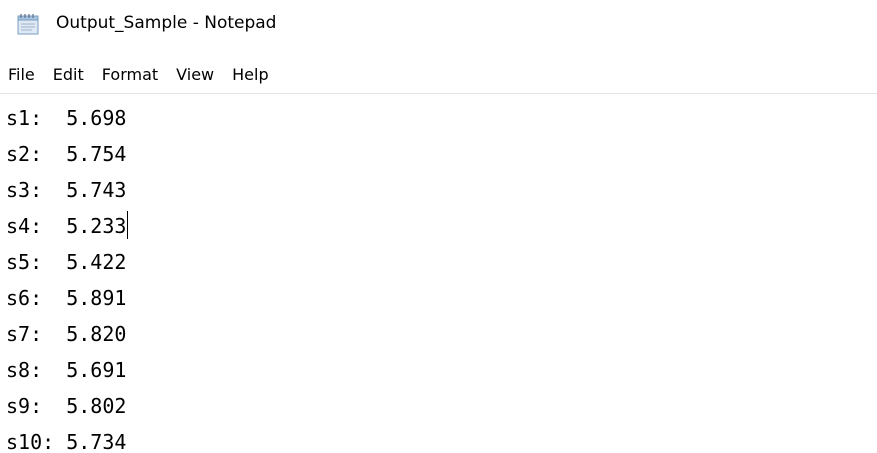  What do you see at coordinates (66, 154) in the screenshot?
I see `line-text: s2: 5.754` at bounding box center [66, 154].